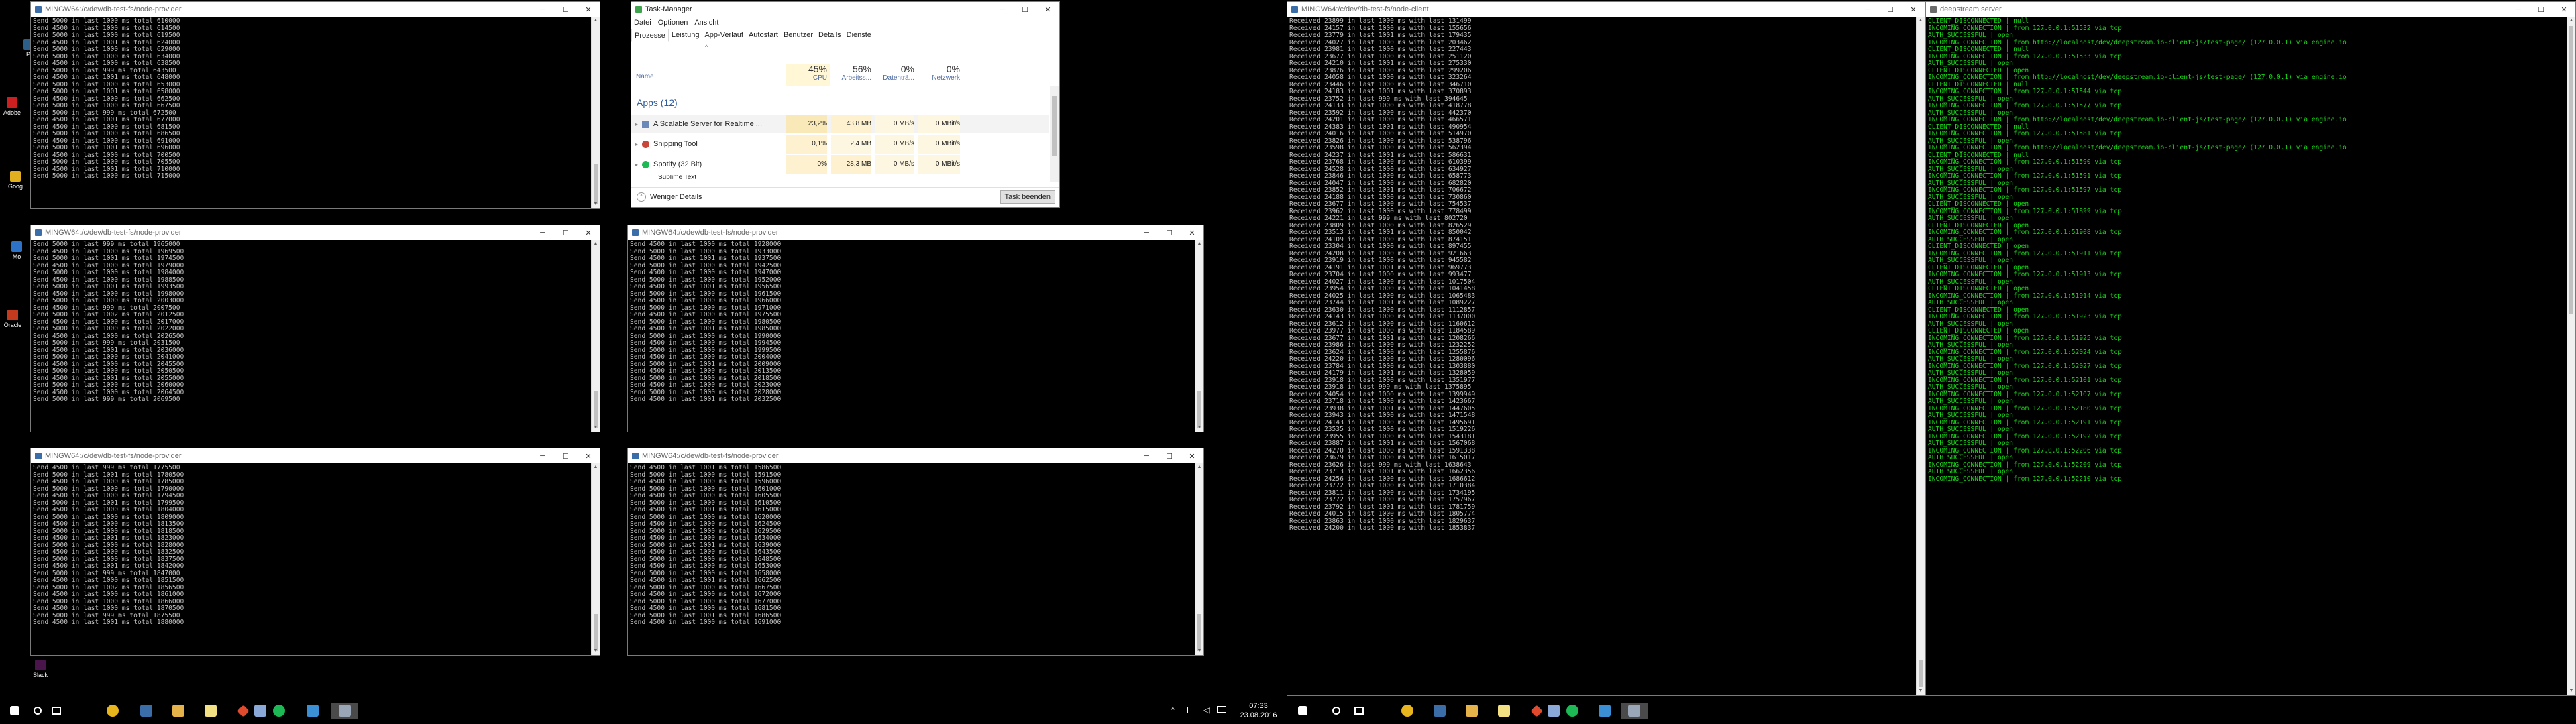  What do you see at coordinates (1605, 711) in the screenshot?
I see `taskbar-vscode` at bounding box center [1605, 711].